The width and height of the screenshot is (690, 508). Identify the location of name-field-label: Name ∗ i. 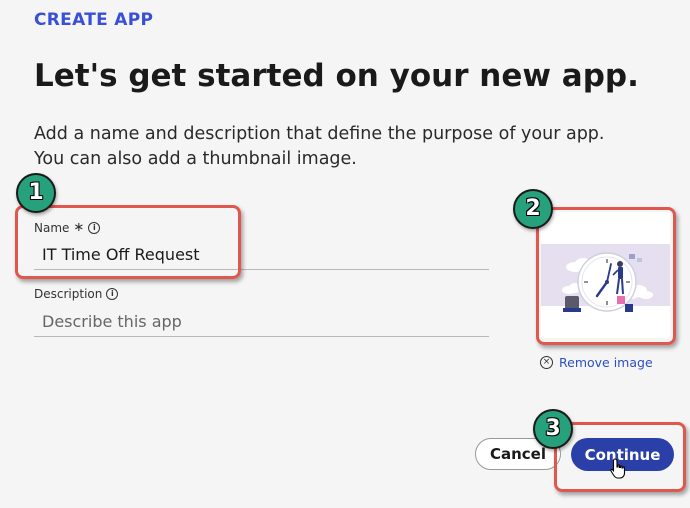
(67, 227).